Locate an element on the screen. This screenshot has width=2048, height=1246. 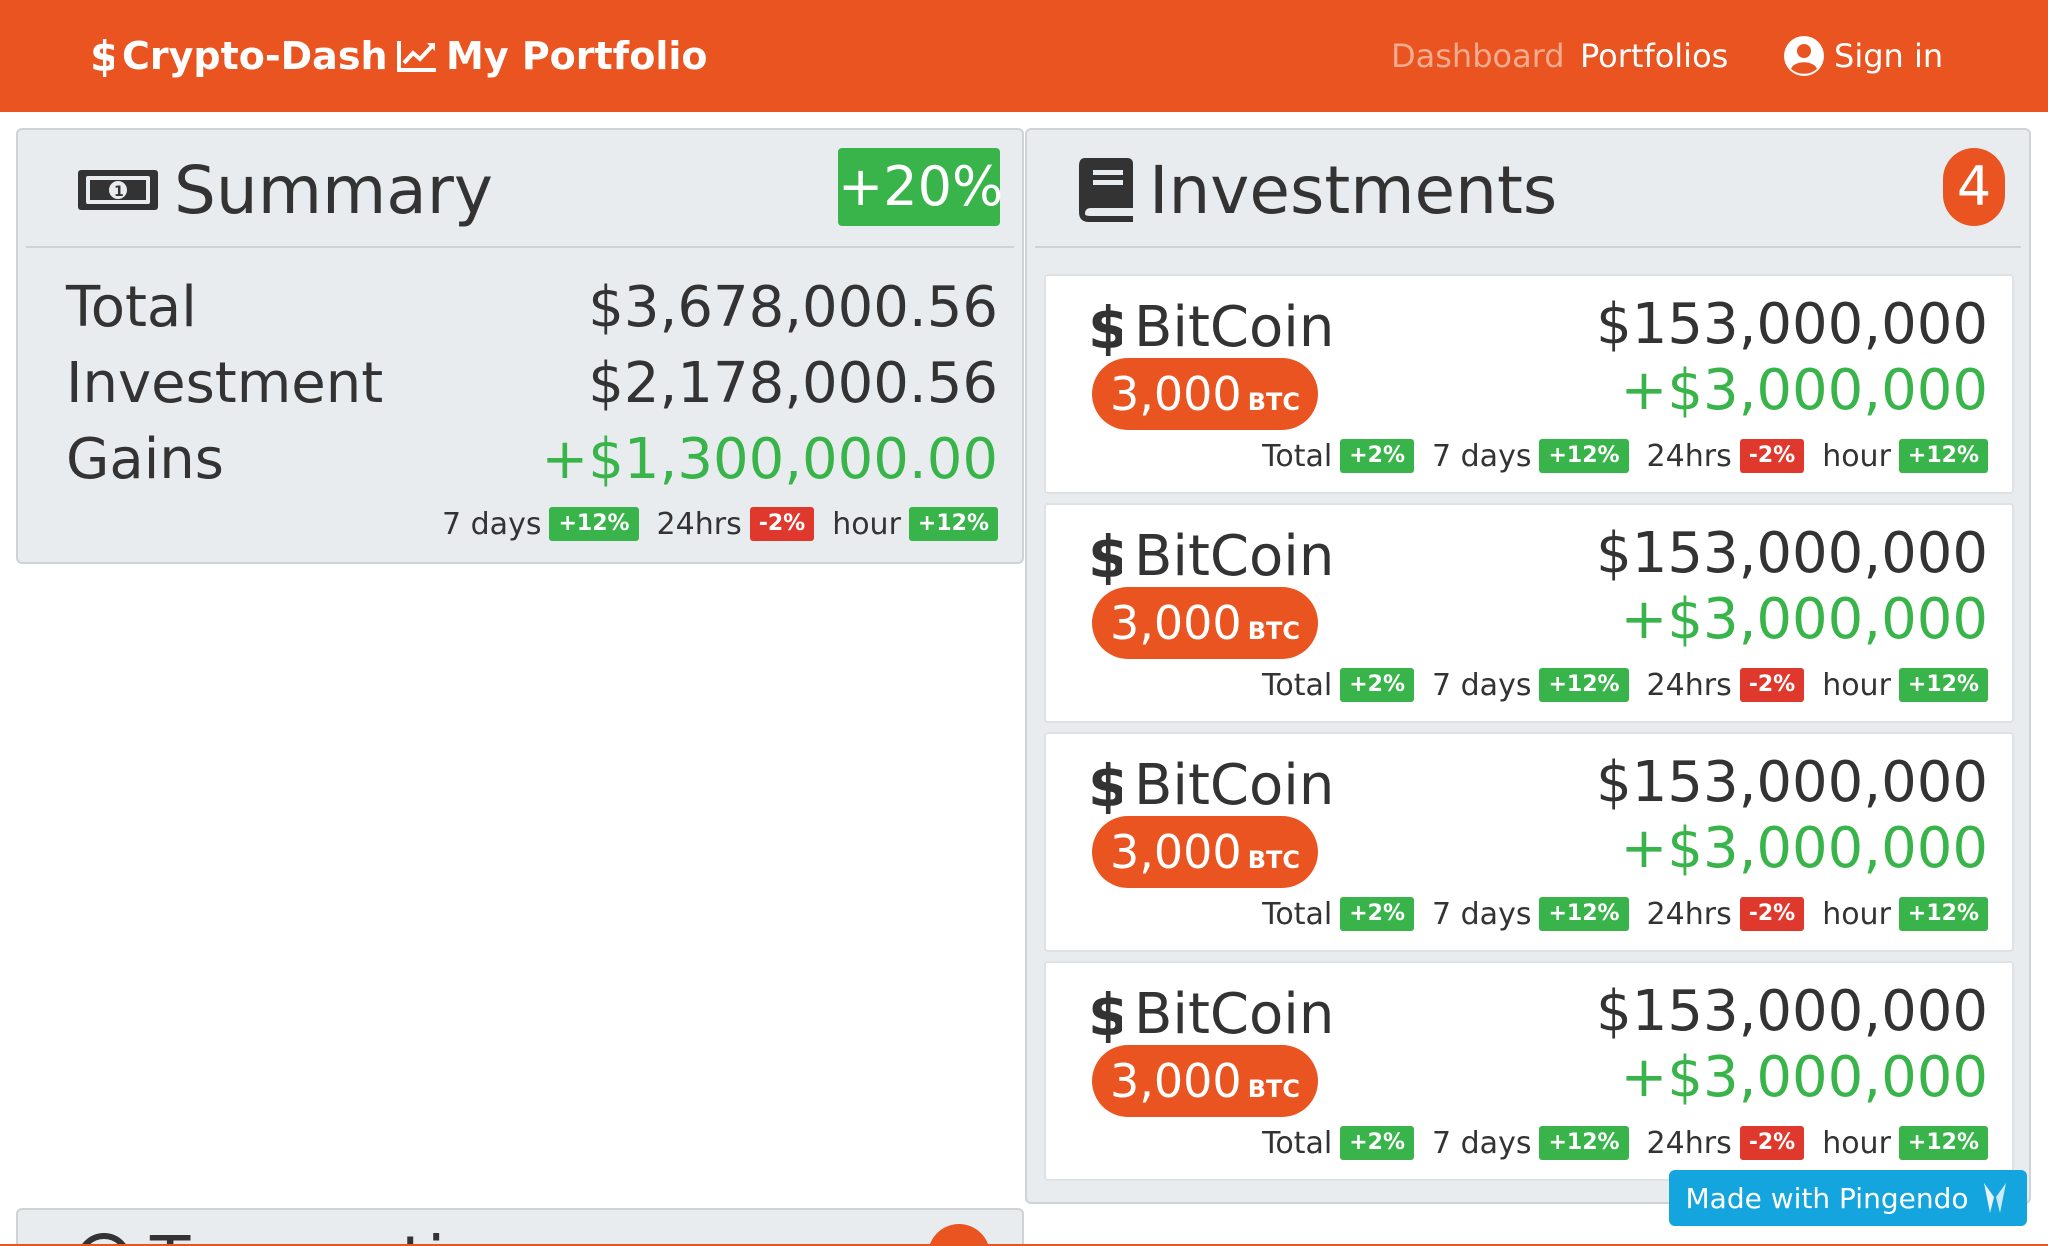
summary-row-value: +$1,300,000.00 is located at coordinates (769, 459).